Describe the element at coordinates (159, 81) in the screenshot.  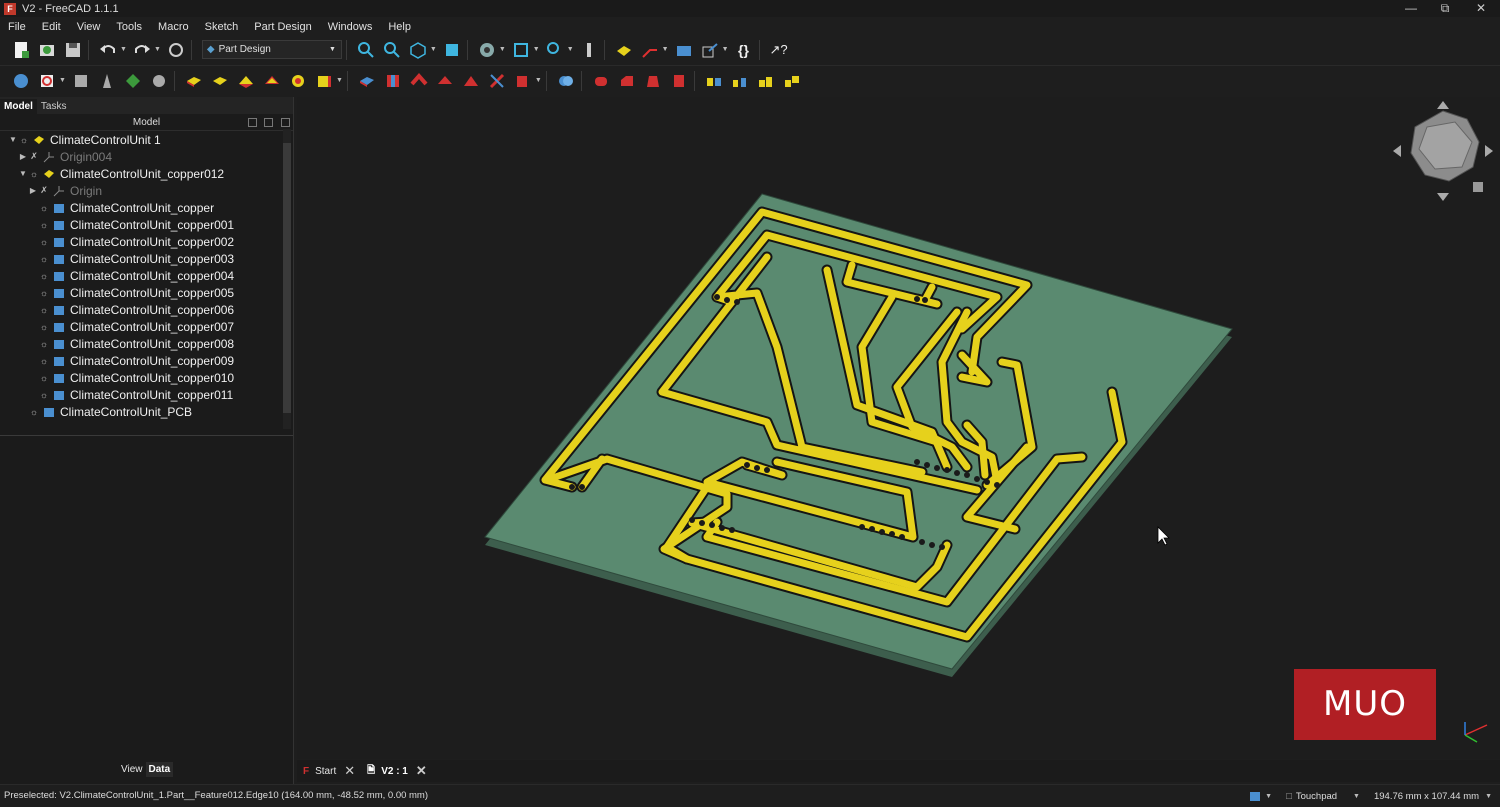
I see `sub-shape-binder-icon` at that location.